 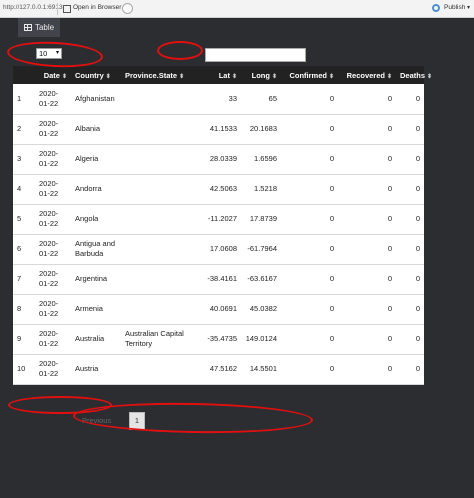 What do you see at coordinates (24, 369) in the screenshot?
I see `cell-index: 10` at bounding box center [24, 369].